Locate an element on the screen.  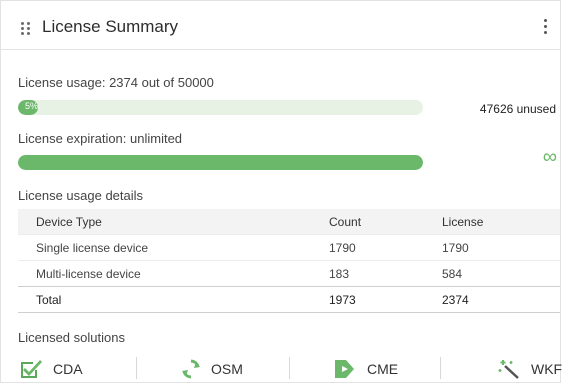
solution-cme: CME is located at coordinates (365, 369).